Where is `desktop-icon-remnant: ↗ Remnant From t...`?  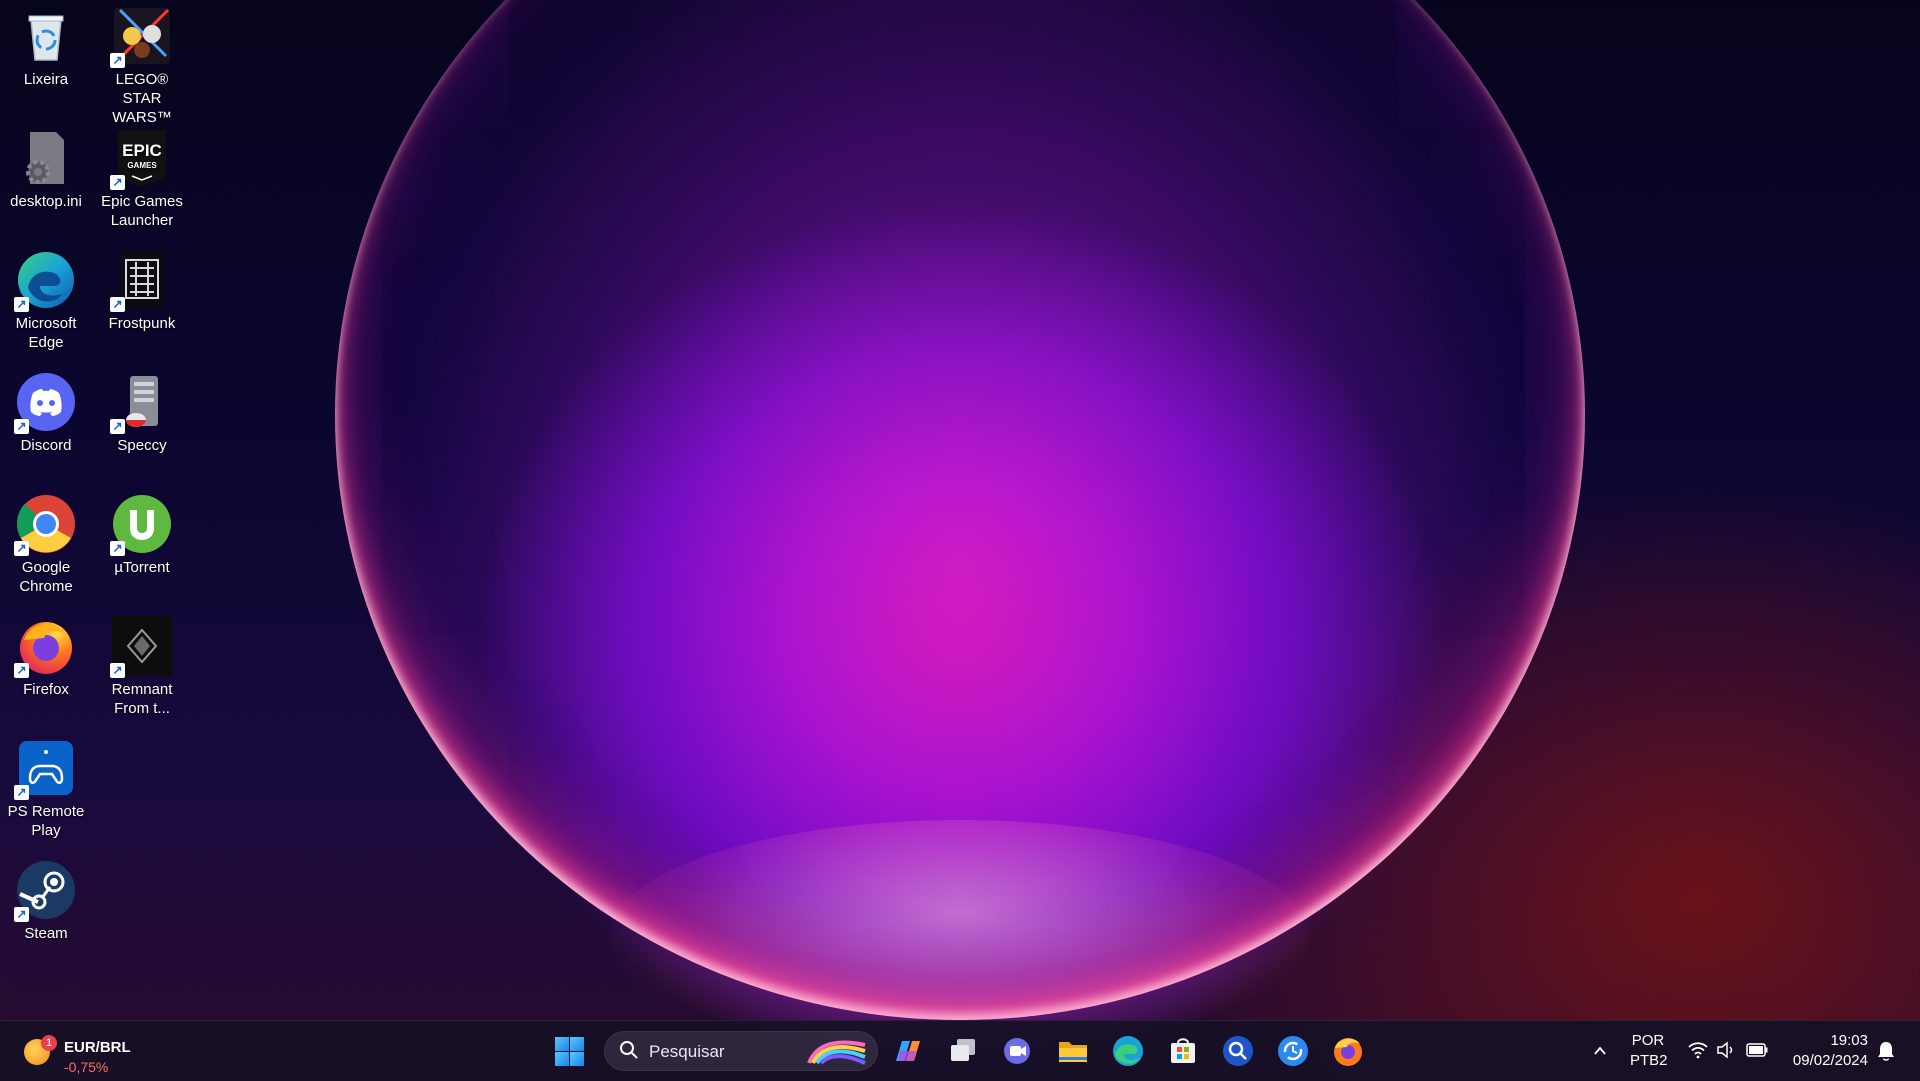 desktop-icon-remnant: ↗ Remnant From t... is located at coordinates (142, 664).